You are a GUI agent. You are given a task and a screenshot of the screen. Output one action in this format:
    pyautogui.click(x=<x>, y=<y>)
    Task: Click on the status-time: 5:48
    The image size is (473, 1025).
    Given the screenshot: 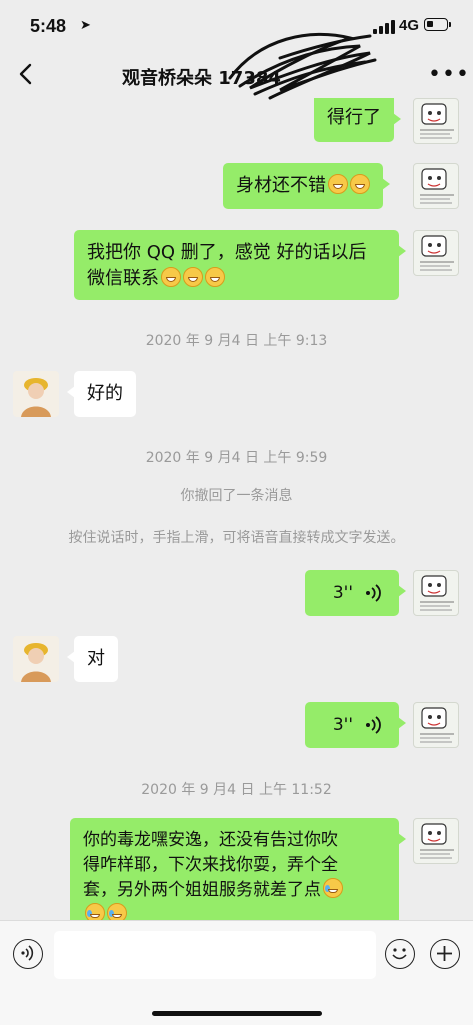 What is the action you would take?
    pyautogui.click(x=48, y=26)
    